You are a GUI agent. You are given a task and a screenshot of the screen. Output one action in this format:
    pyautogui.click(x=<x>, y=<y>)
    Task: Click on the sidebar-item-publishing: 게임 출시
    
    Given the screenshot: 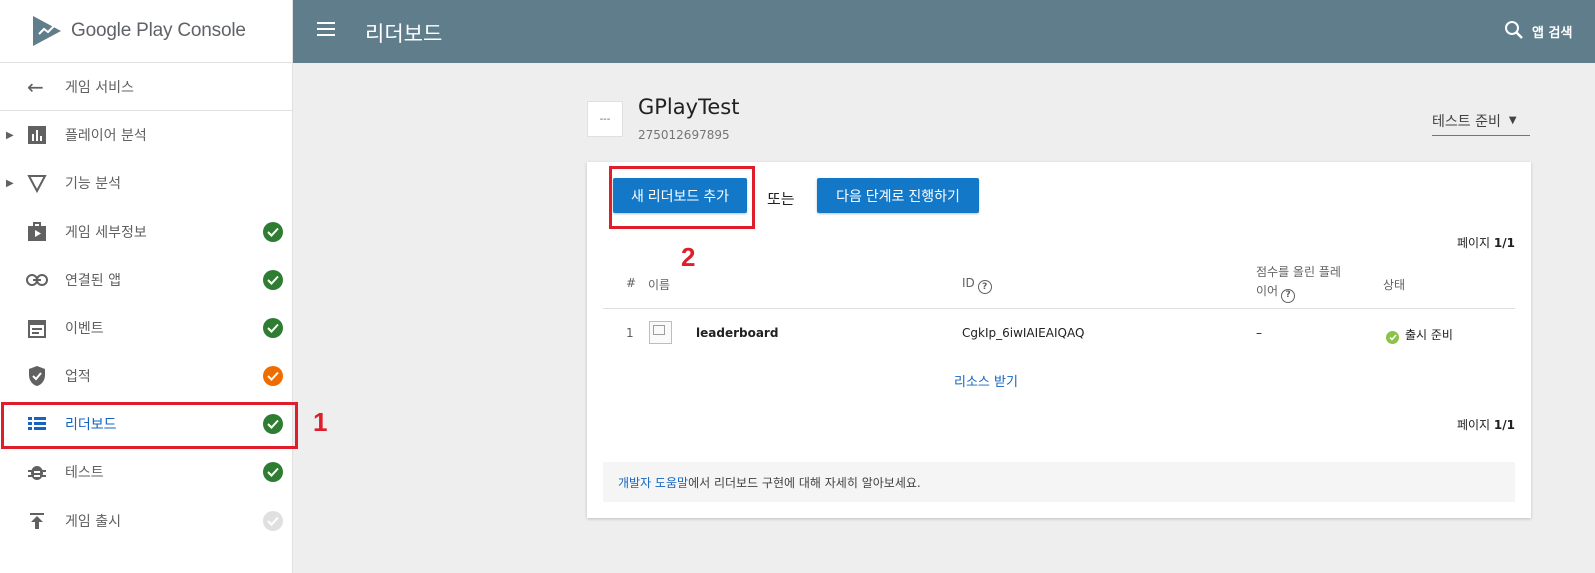 What is the action you would take?
    pyautogui.click(x=146, y=521)
    